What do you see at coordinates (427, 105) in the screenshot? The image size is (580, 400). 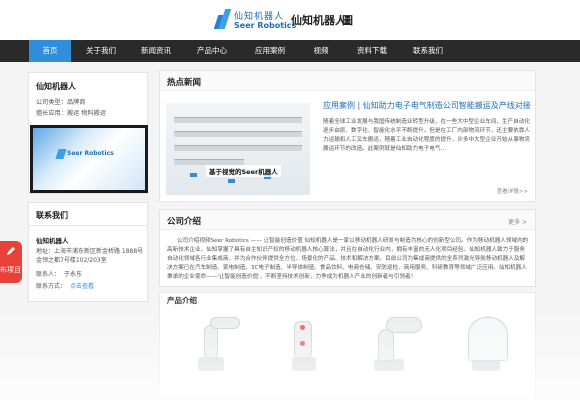 I see `news-headline-link: 应用案例 | 仙知助力电子电气制造公司智能搬运及产线对接` at bounding box center [427, 105].